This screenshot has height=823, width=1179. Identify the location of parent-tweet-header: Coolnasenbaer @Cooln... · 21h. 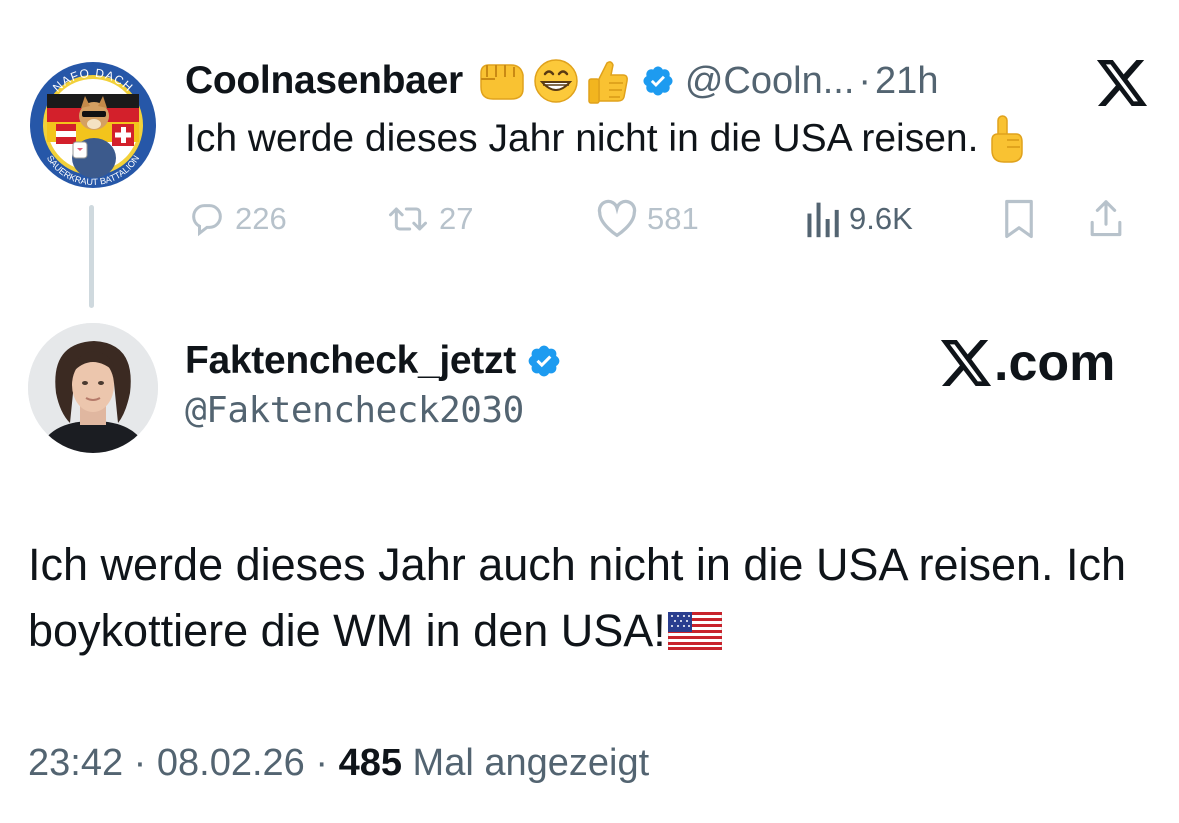
(561, 81).